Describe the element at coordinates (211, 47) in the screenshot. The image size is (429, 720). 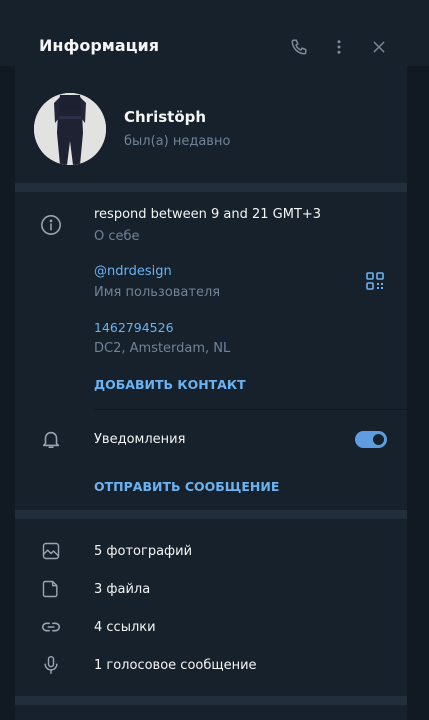
I see `panel-header: Информация` at that location.